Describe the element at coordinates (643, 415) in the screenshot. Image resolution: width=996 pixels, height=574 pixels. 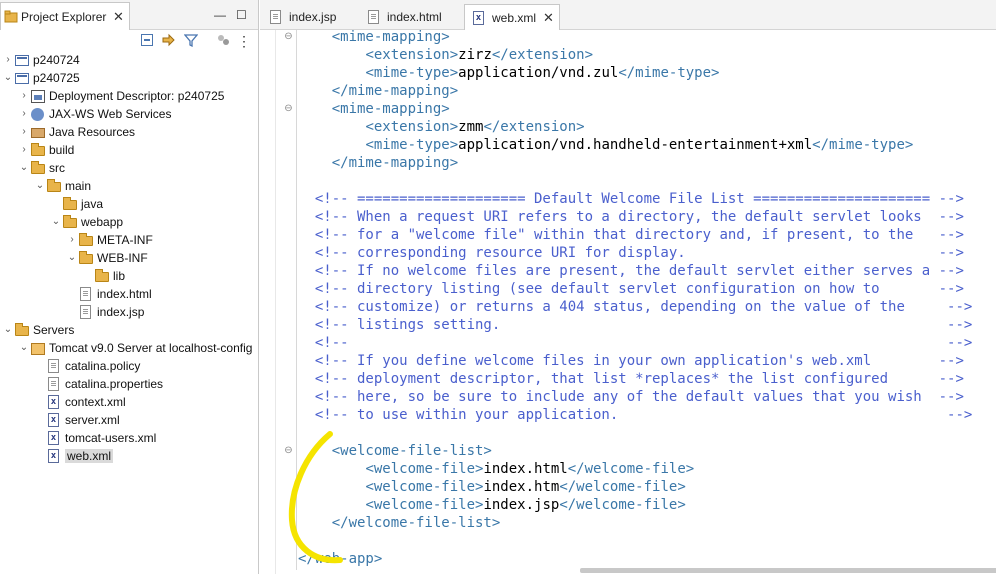
I see `xml-comment: <!-- to use within your application. -->` at that location.